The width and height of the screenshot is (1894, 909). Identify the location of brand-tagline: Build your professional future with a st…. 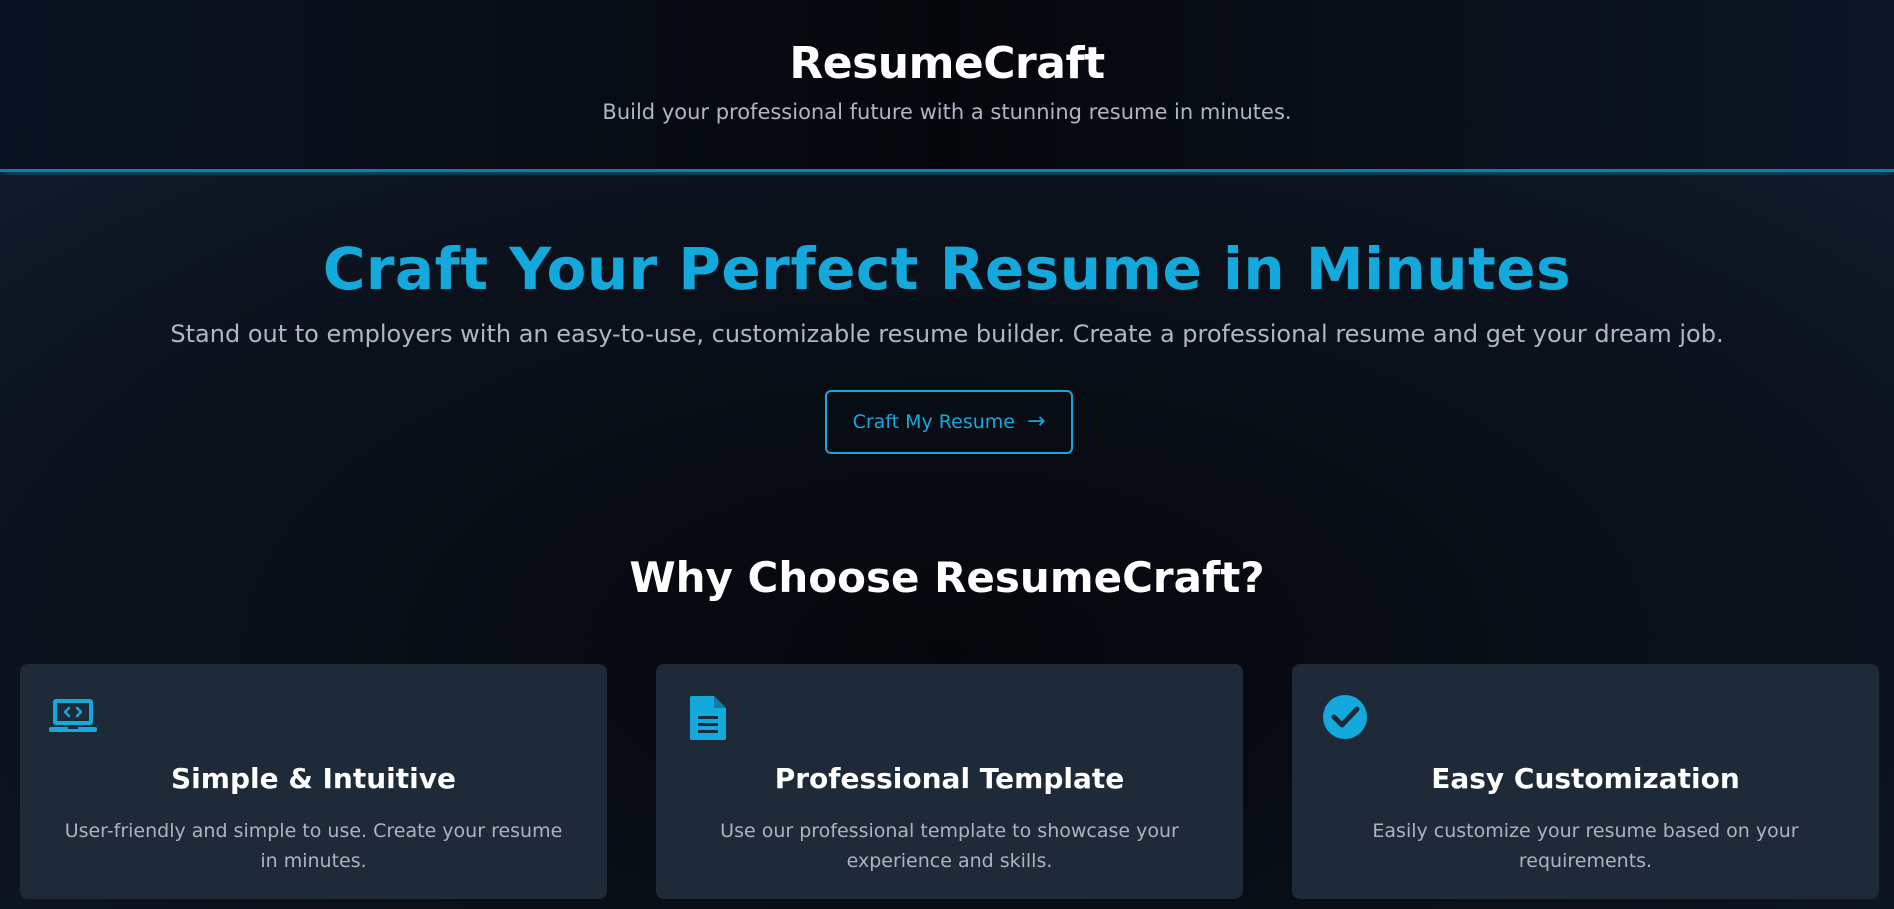
(947, 112).